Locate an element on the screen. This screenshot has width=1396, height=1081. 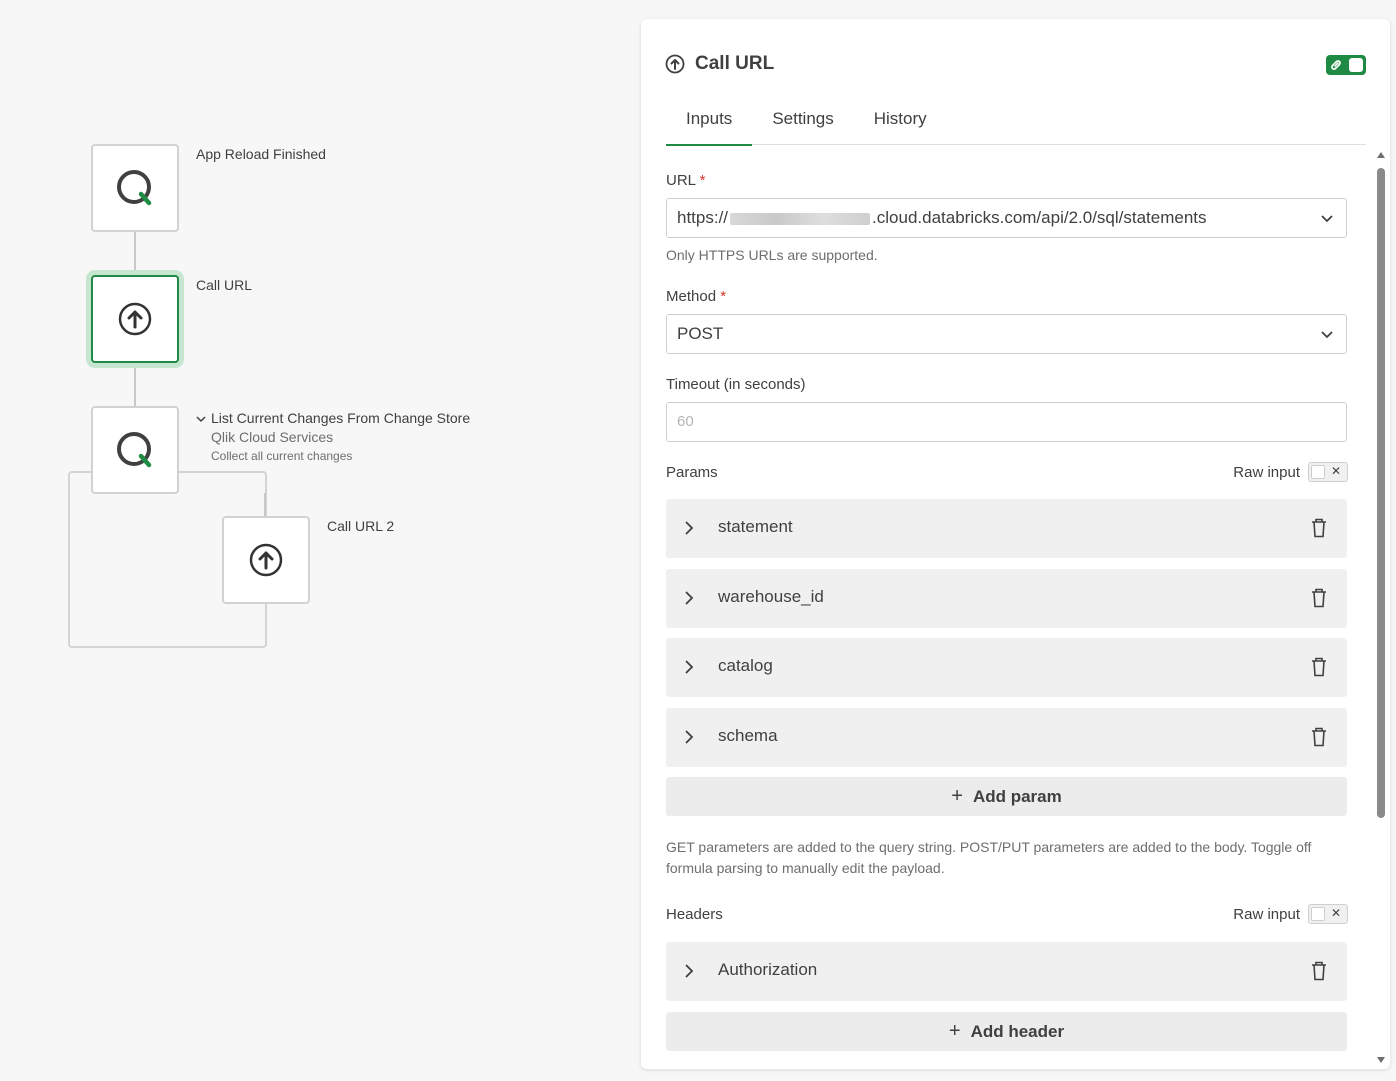
add-param-button: + Add param is located at coordinates (1006, 796).